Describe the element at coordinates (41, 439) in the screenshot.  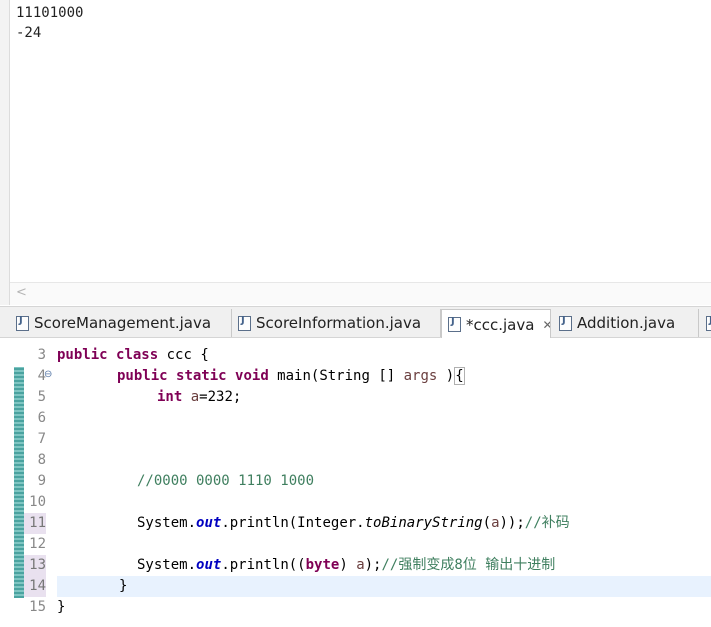
I see `line-number: 7` at that location.